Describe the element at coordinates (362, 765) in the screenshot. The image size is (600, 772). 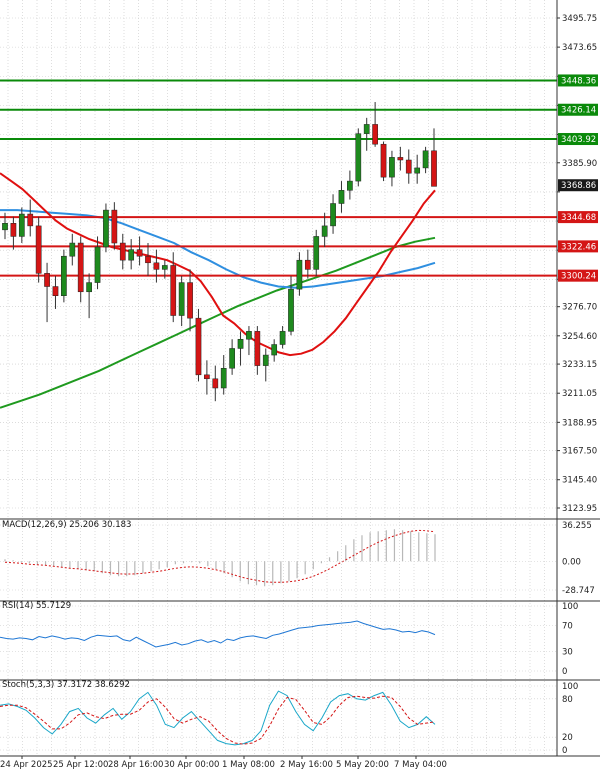
I see `time-tick-label: 5 May 20:00` at that location.